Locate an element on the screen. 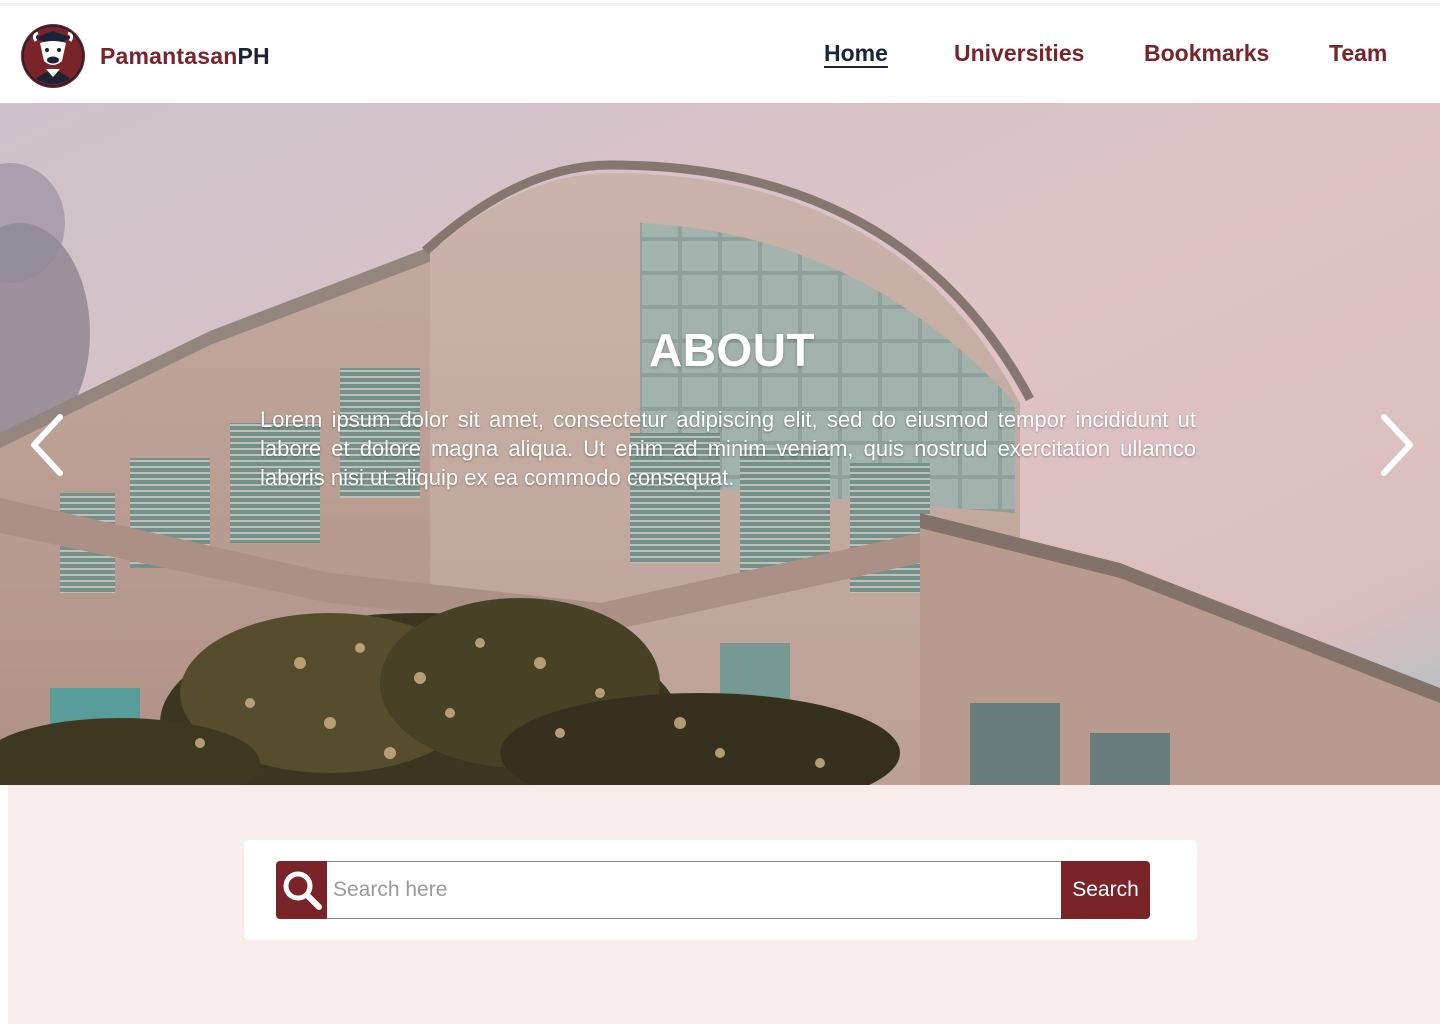 The width and height of the screenshot is (1440, 1024). nav-item-bookmarks: Bookmarks is located at coordinates (1206, 53).